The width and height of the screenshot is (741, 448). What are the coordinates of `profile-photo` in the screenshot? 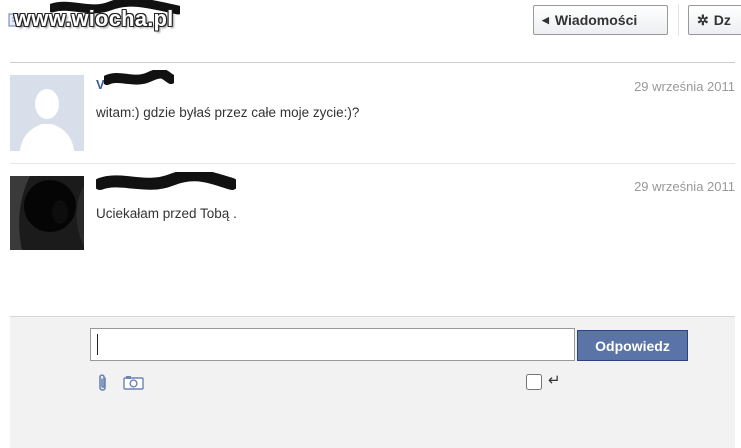 It's located at (47, 213).